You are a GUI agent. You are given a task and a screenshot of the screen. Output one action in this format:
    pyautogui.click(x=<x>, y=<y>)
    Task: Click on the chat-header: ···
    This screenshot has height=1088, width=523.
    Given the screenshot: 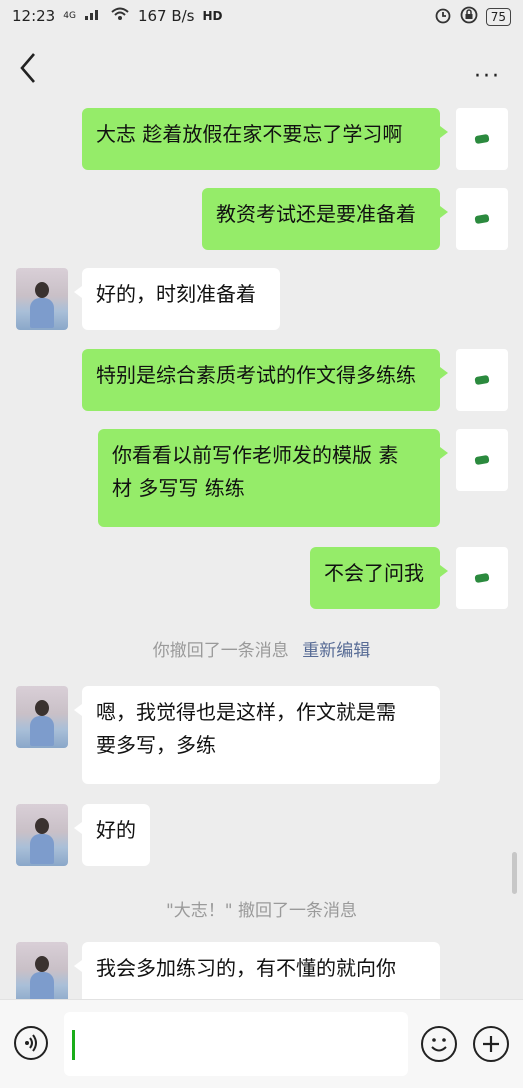 What is the action you would take?
    pyautogui.click(x=261, y=69)
    